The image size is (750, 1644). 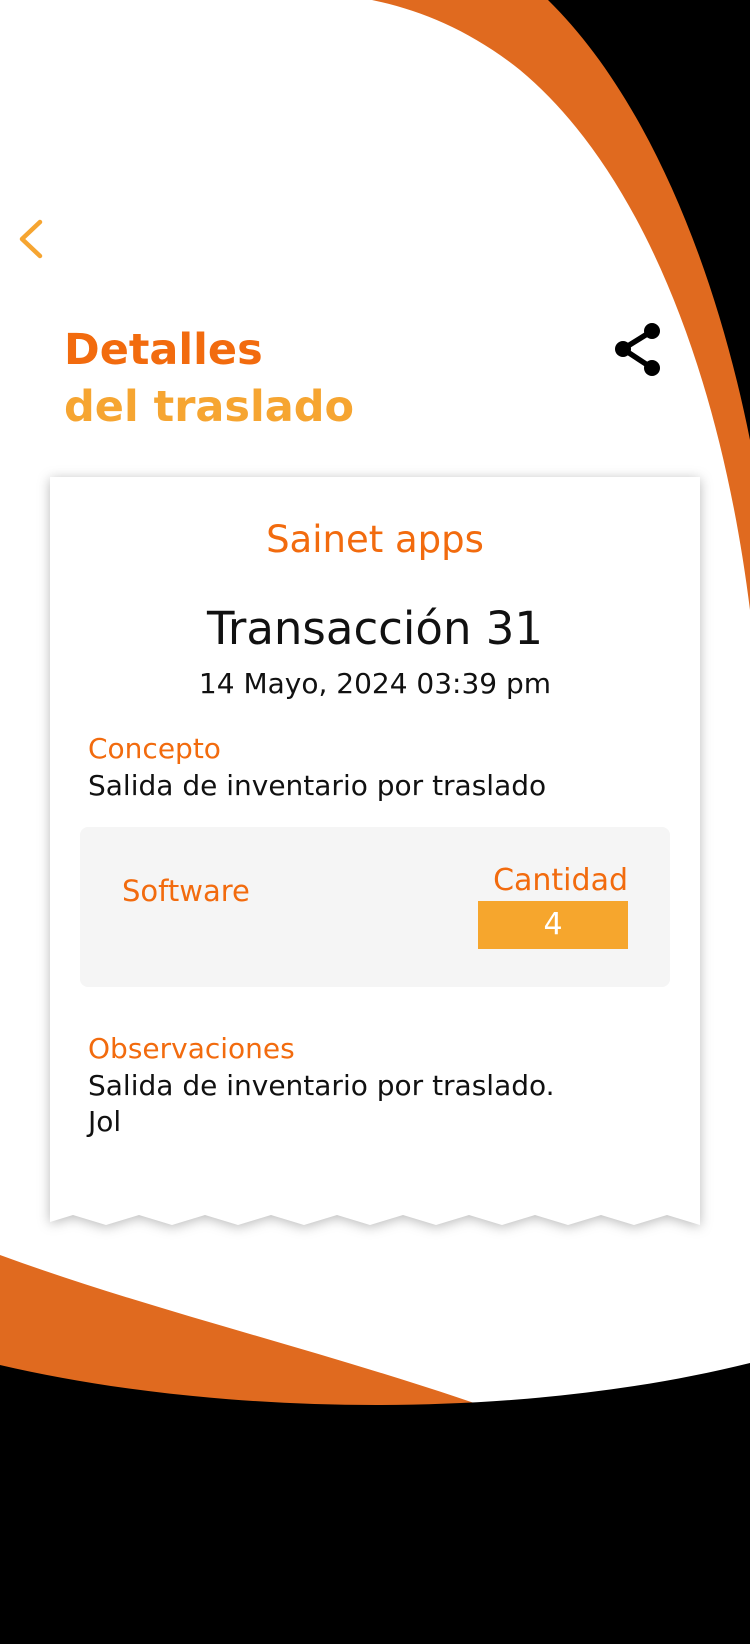 What do you see at coordinates (209, 379) in the screenshot?
I see `page-title: Detalles del traslado` at bounding box center [209, 379].